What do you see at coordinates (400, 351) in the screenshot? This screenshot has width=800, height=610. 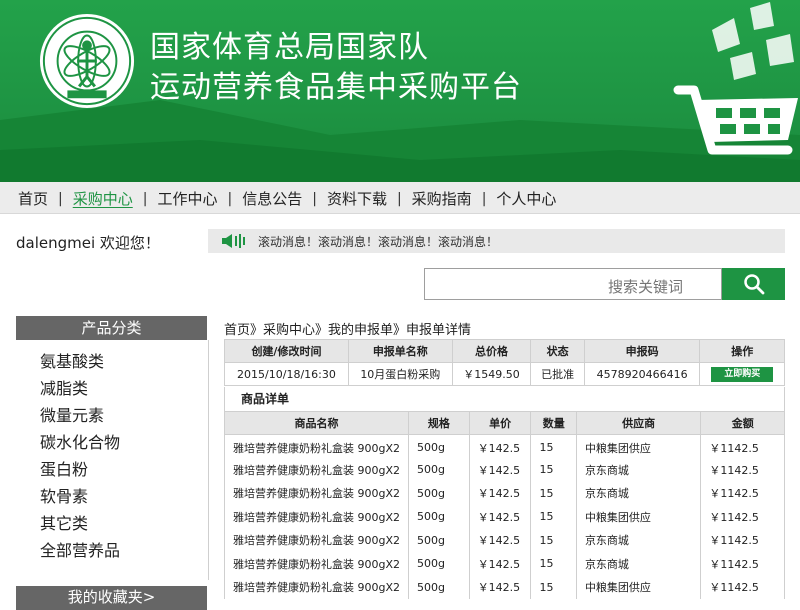 I see `column-header: 申报单名称` at bounding box center [400, 351].